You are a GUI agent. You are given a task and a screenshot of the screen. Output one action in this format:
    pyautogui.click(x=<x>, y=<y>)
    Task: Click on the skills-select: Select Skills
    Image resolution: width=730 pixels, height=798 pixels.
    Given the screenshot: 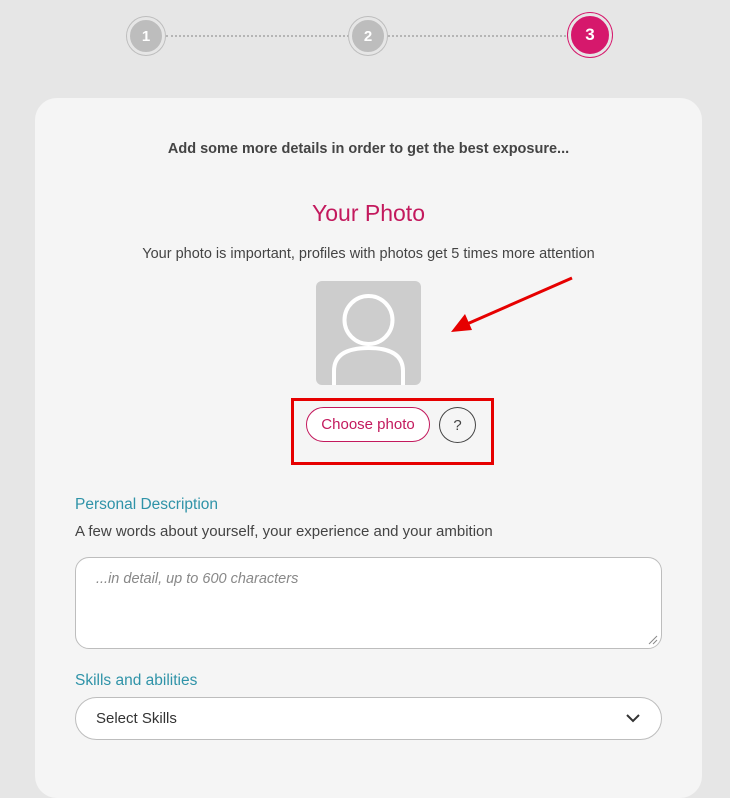 What is the action you would take?
    pyautogui.click(x=368, y=718)
    